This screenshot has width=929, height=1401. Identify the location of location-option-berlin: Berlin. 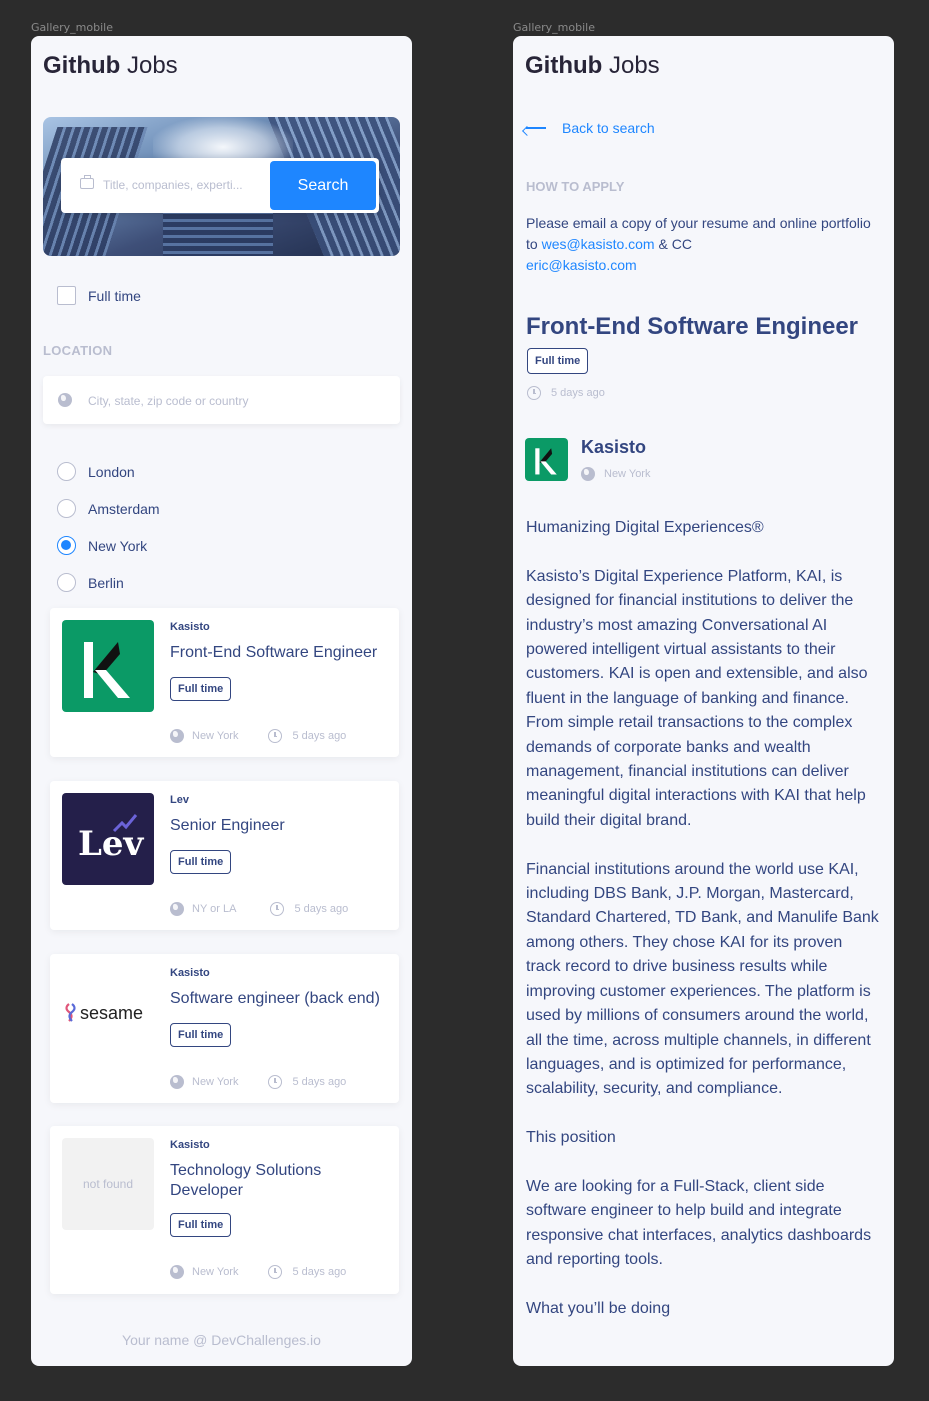
(108, 582).